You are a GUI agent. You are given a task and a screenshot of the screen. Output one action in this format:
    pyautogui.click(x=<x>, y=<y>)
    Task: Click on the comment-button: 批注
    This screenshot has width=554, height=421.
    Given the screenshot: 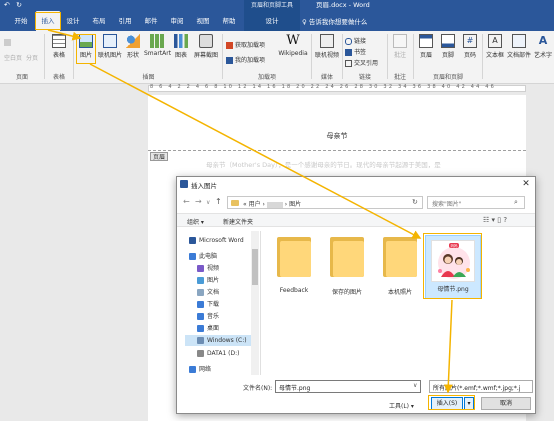 What is the action you would take?
    pyautogui.click(x=400, y=46)
    